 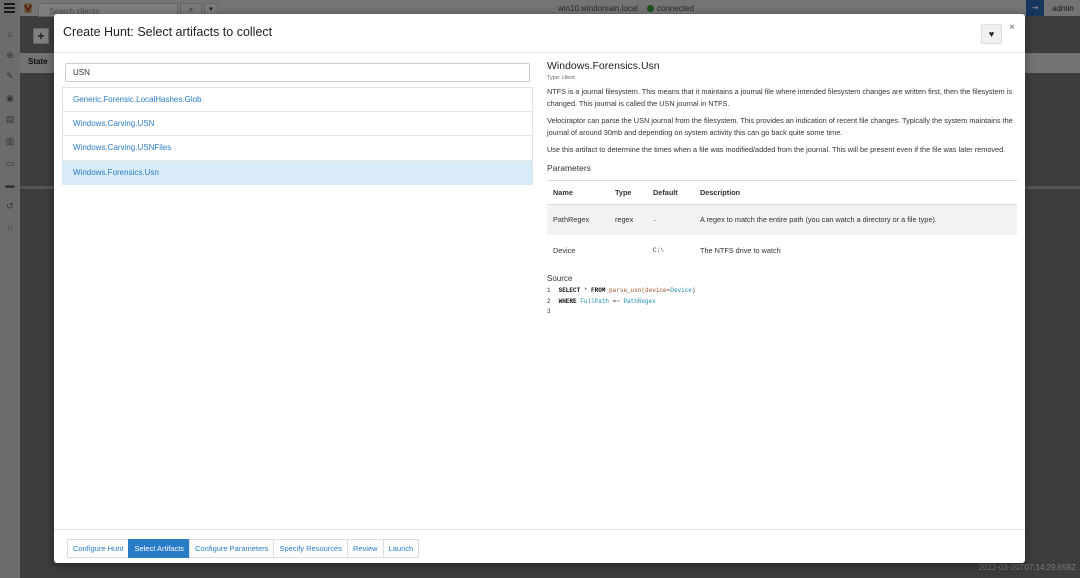 I want to click on code-line: 3, so click(x=549, y=311).